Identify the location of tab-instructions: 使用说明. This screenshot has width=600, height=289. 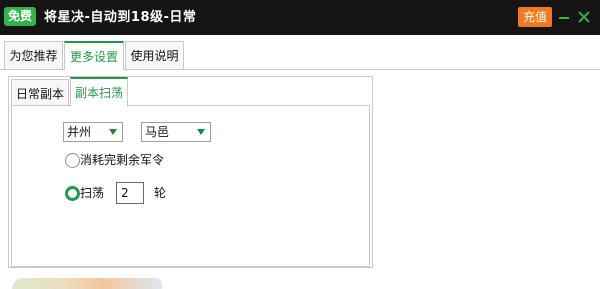
(154, 55).